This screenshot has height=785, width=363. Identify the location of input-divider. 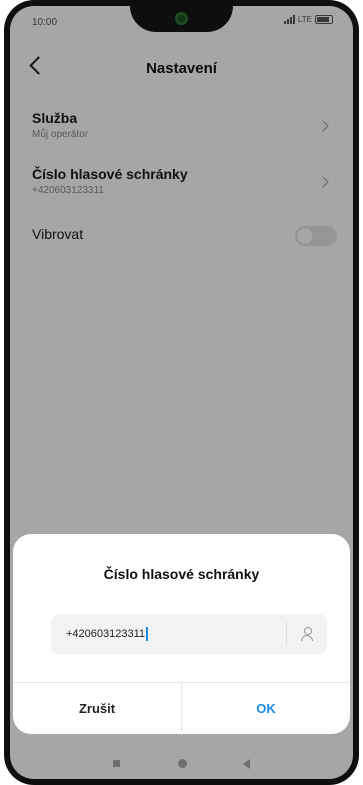
(286, 634).